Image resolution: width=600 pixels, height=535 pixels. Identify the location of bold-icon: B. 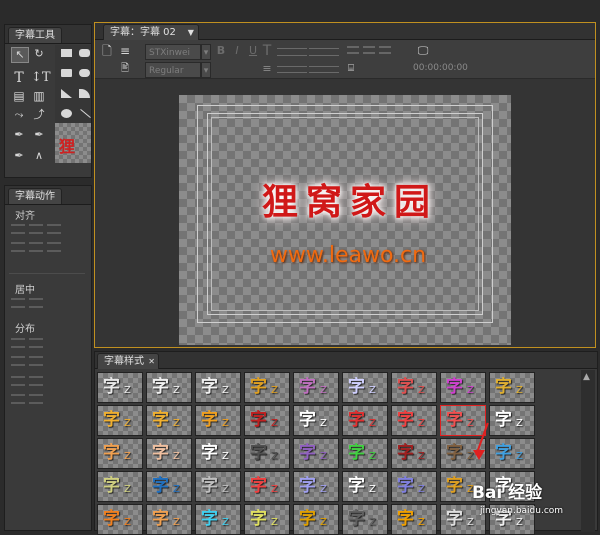
(221, 51).